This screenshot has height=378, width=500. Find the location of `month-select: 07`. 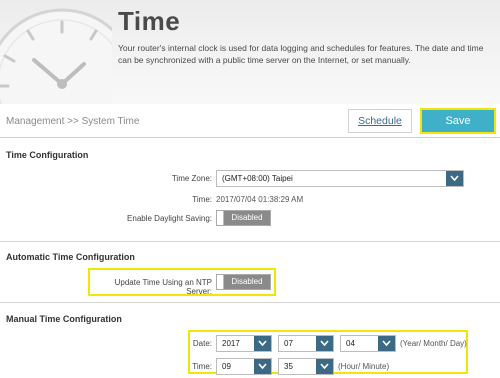

month-select: 07 is located at coordinates (306, 343).